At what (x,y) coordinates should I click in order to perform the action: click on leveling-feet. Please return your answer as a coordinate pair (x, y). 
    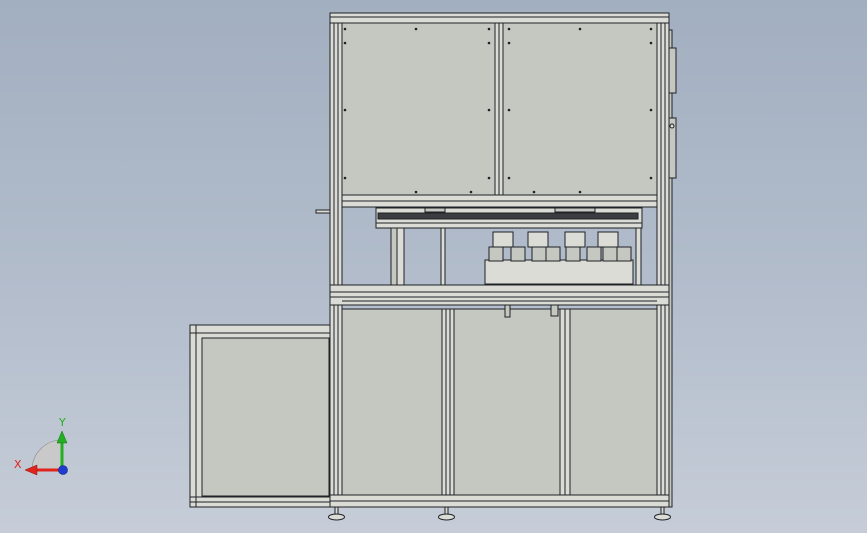
    Looking at the image, I should click on (499, 513).